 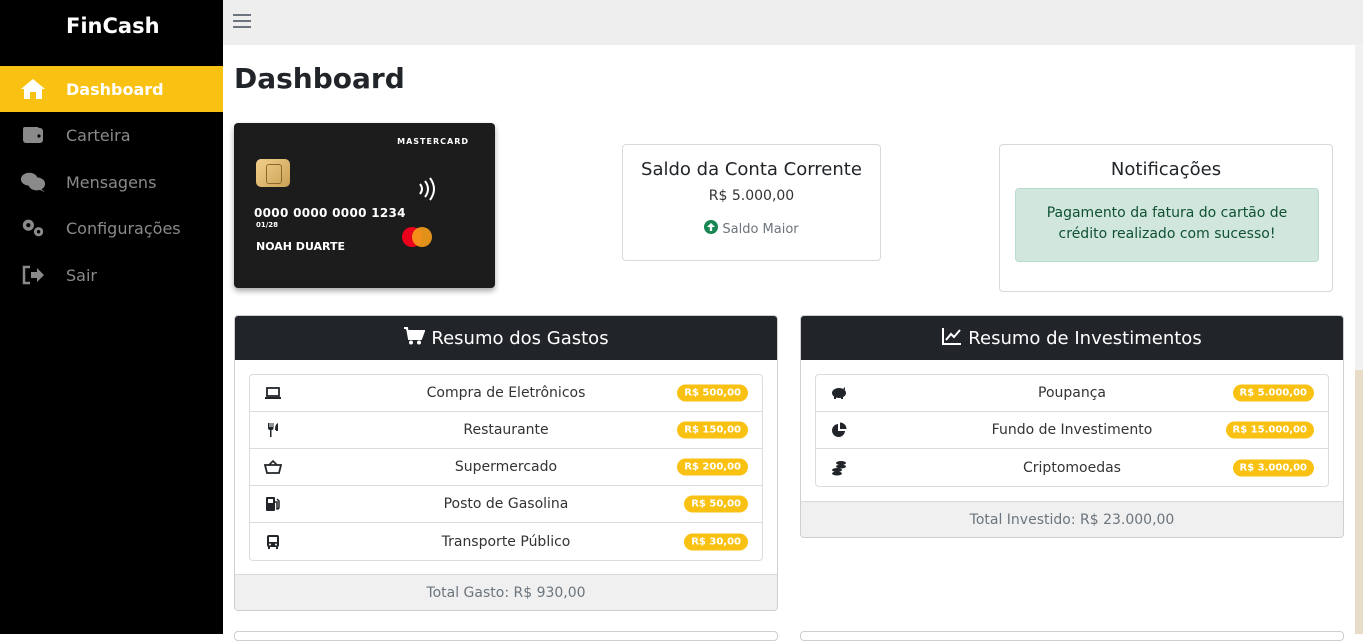 I want to click on sidebar-item-mensagens: Mensagens, so click(x=111, y=182).